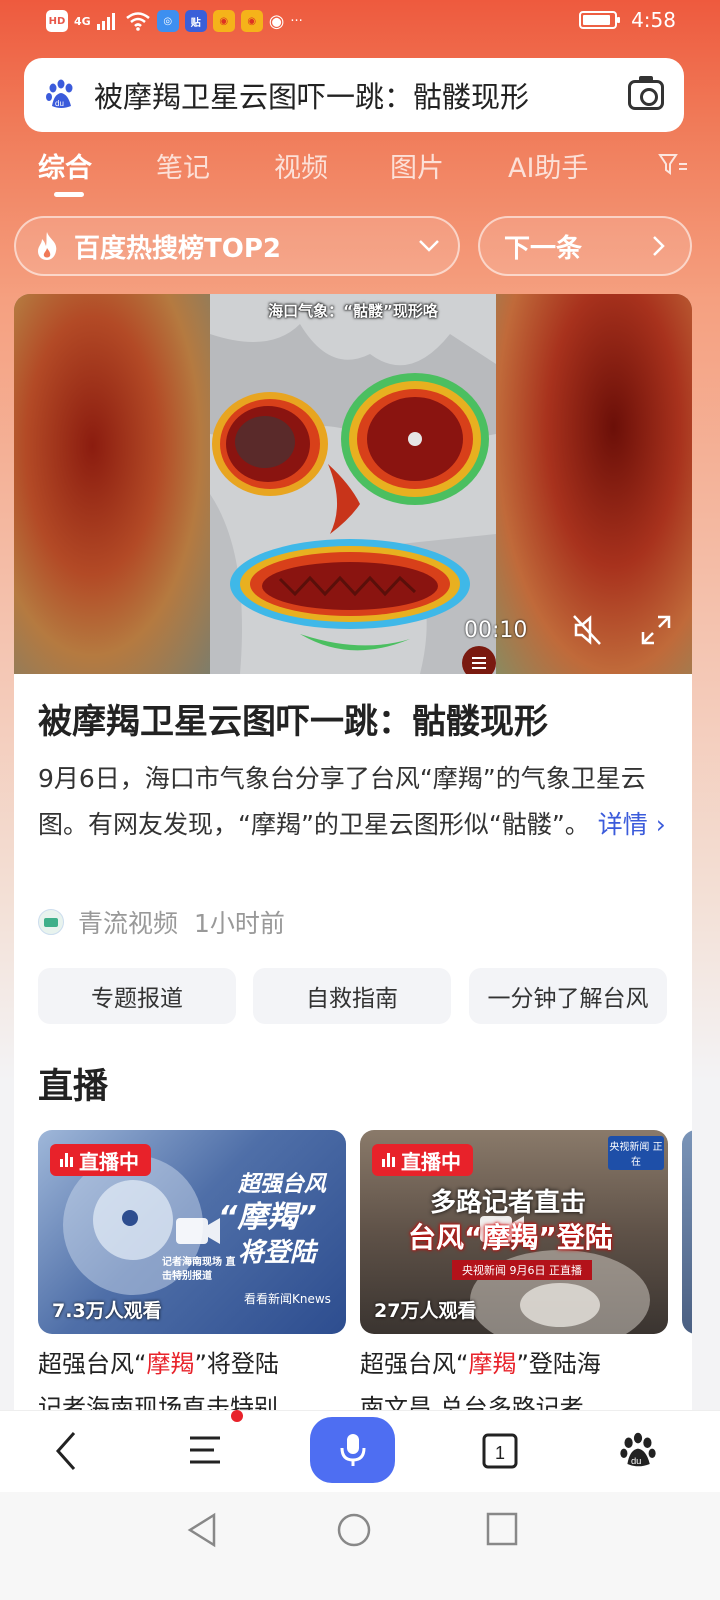 This screenshot has width=720, height=1600. Describe the element at coordinates (627, 20) in the screenshot. I see `status-icons-right: 4:58` at that location.